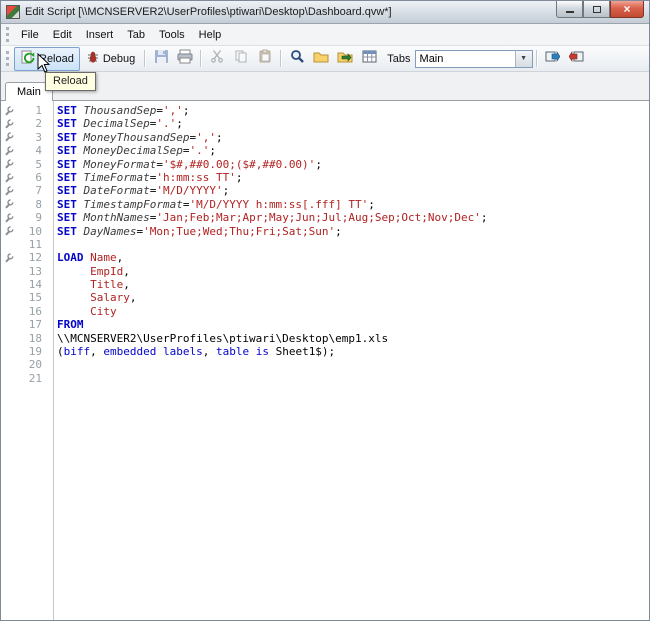  What do you see at coordinates (35, 231) in the screenshot?
I see `line-number: 10` at bounding box center [35, 231].